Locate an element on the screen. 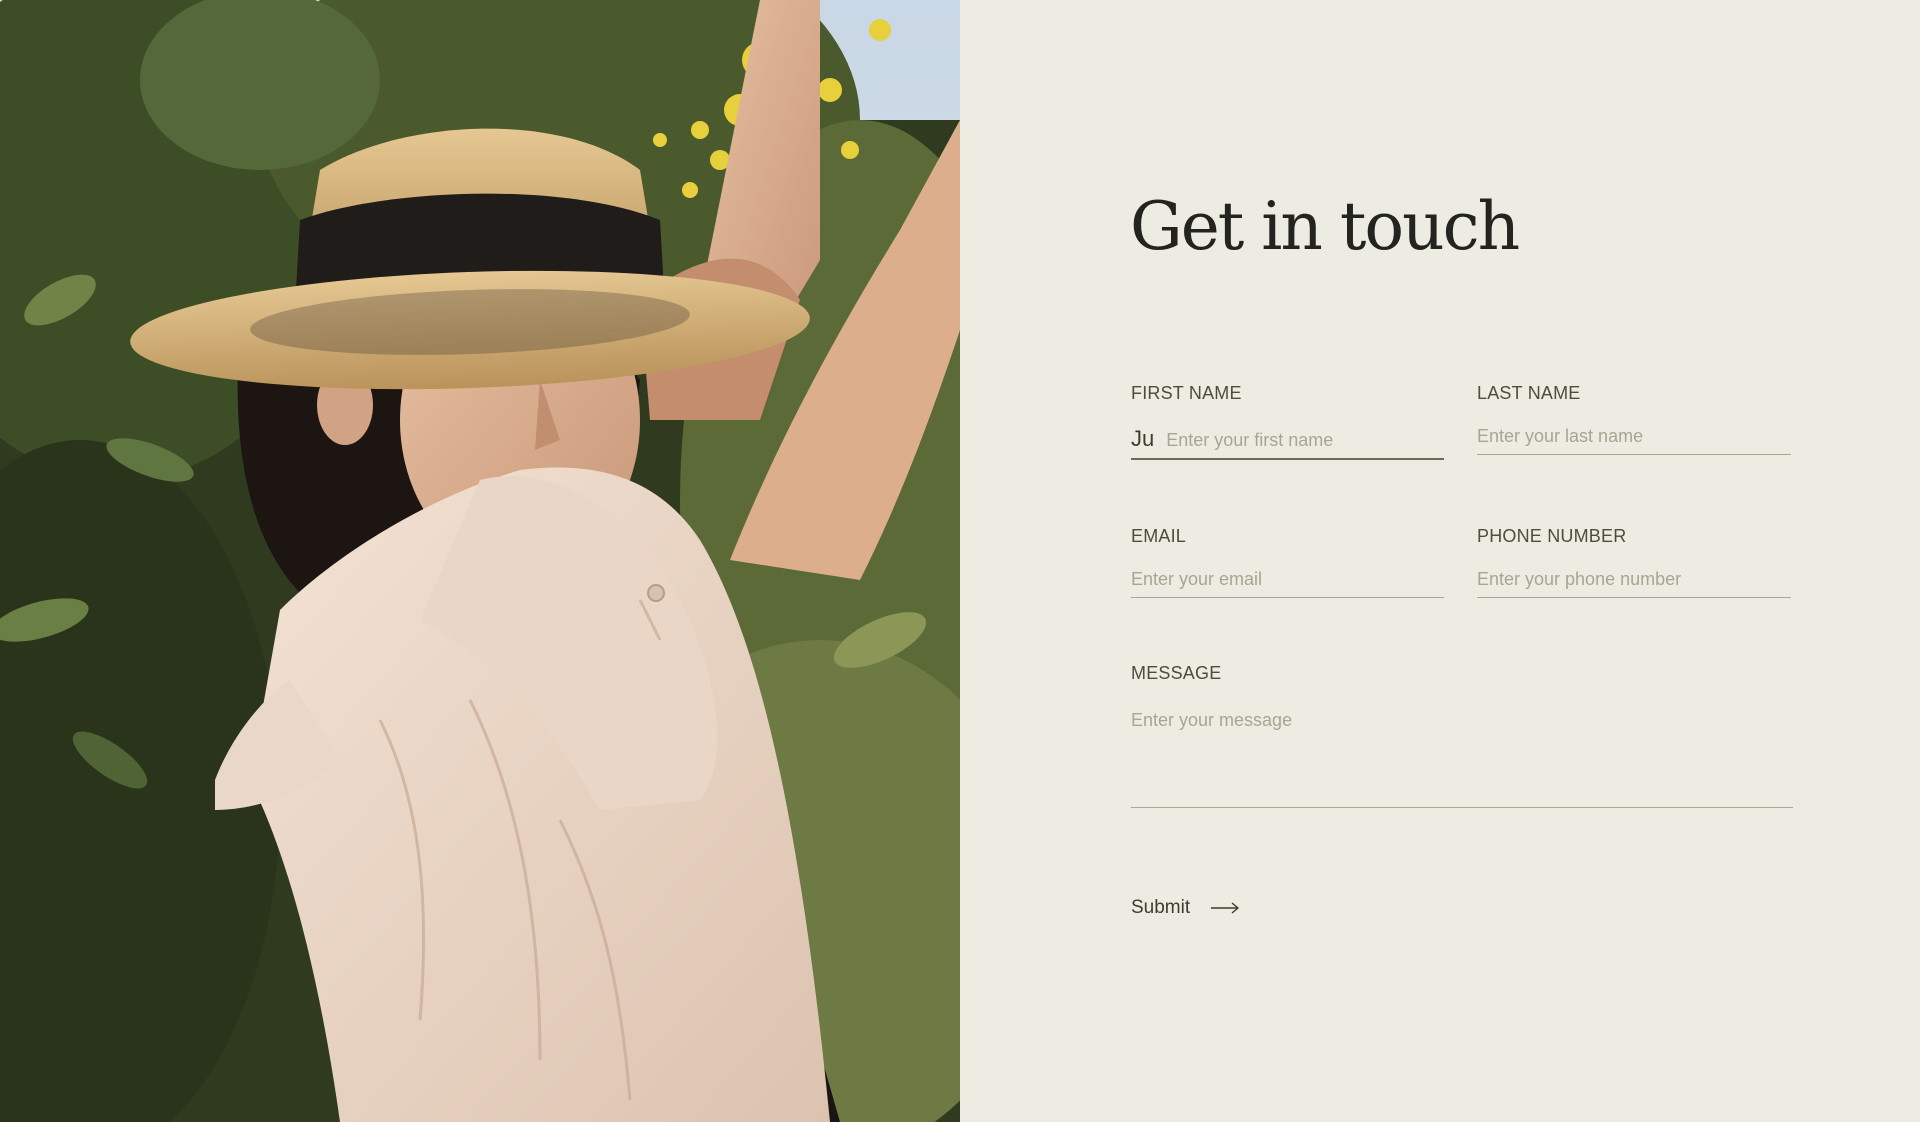 The width and height of the screenshot is (1920, 1122). message-label: MESSAGE is located at coordinates (1176, 673).